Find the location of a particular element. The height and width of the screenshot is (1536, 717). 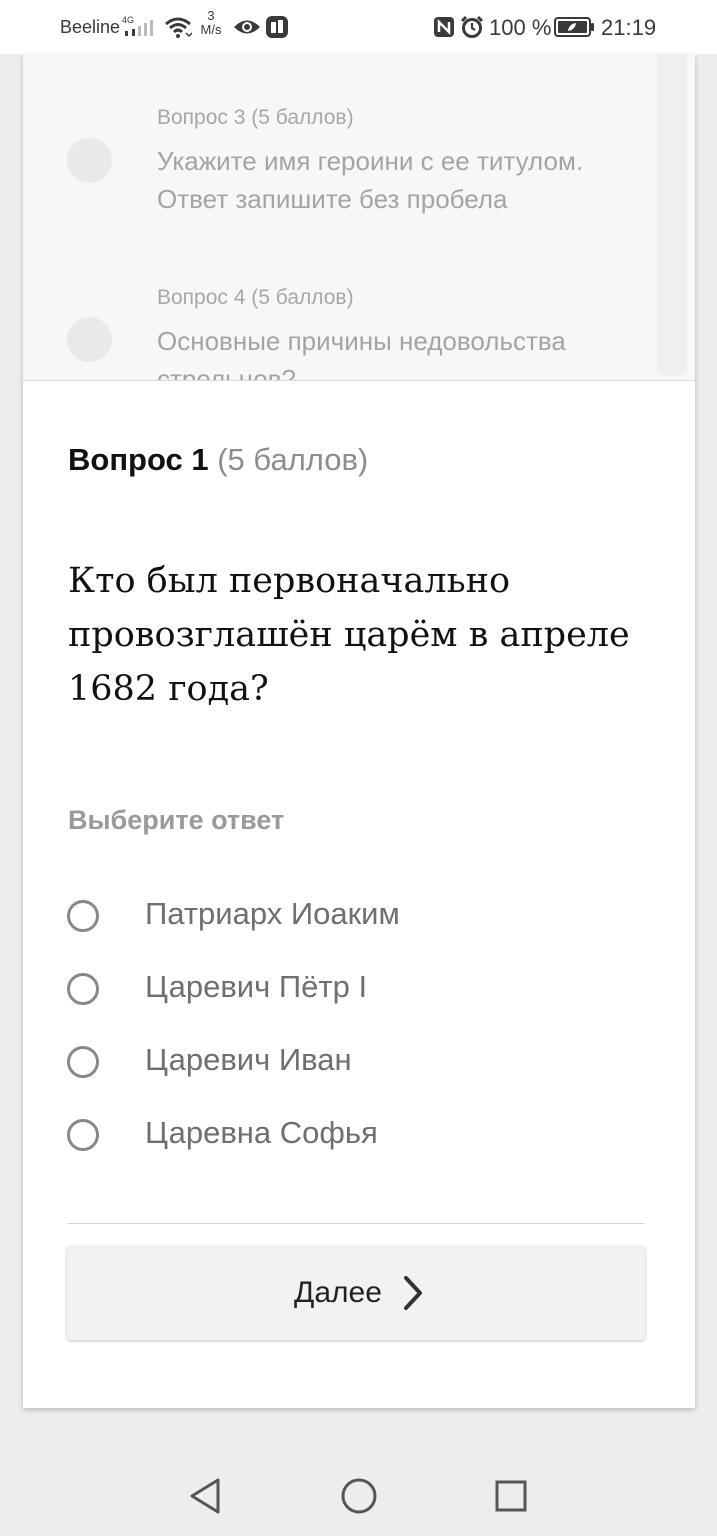

home-icon is located at coordinates (359, 1496).